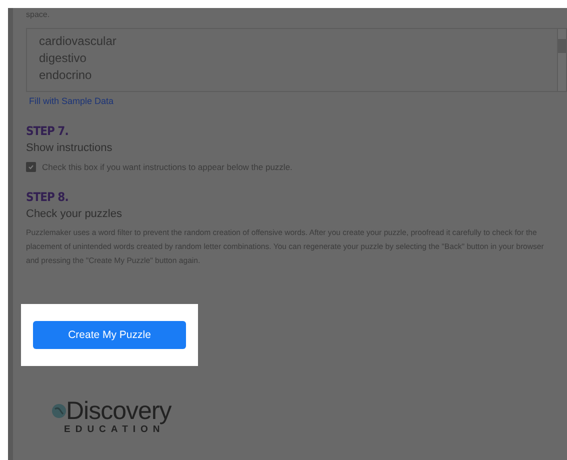  I want to click on step-label: STEP 8., so click(48, 197).